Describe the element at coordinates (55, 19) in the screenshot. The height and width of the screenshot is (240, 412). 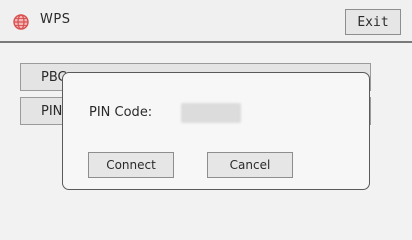
I see `page-title: WPS` at that location.